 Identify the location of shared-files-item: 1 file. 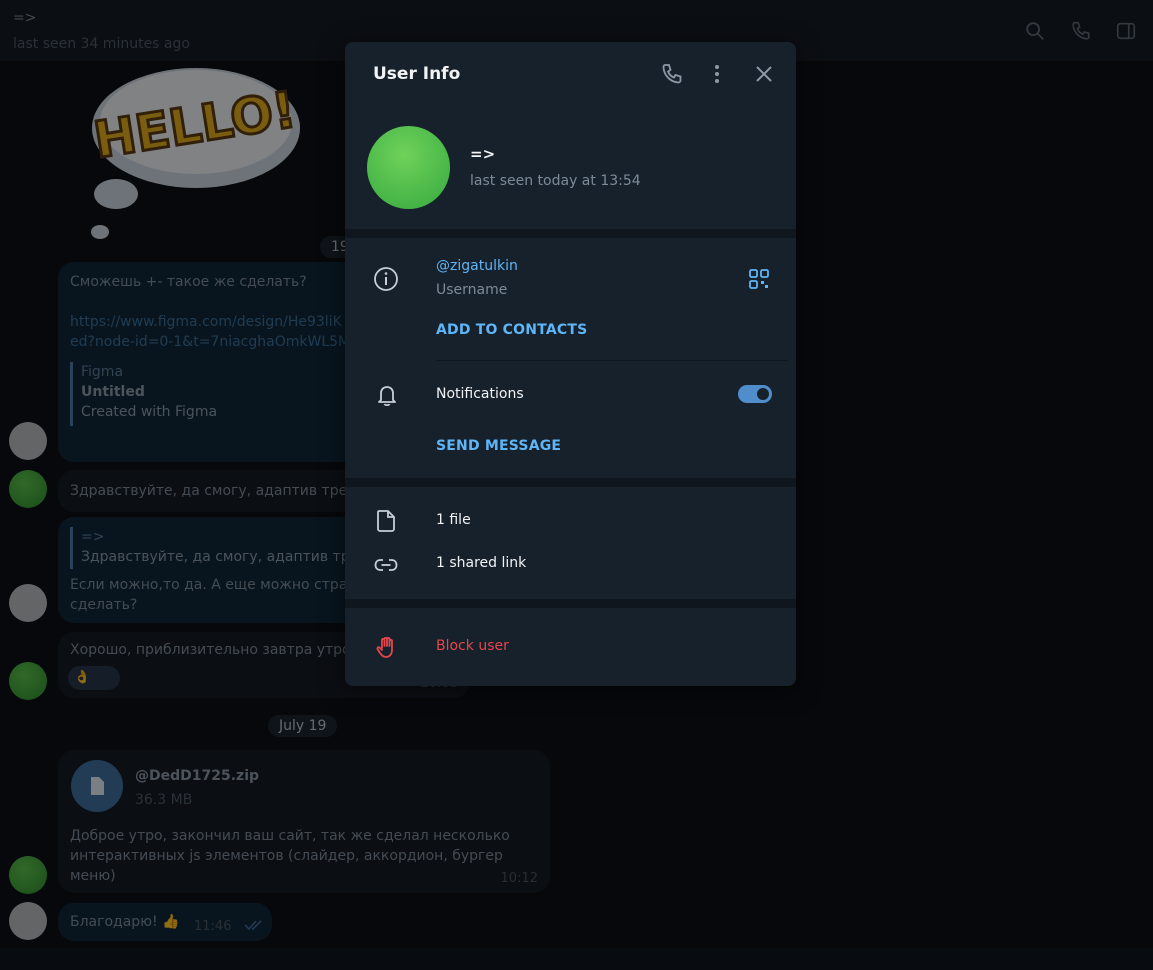
(453, 520).